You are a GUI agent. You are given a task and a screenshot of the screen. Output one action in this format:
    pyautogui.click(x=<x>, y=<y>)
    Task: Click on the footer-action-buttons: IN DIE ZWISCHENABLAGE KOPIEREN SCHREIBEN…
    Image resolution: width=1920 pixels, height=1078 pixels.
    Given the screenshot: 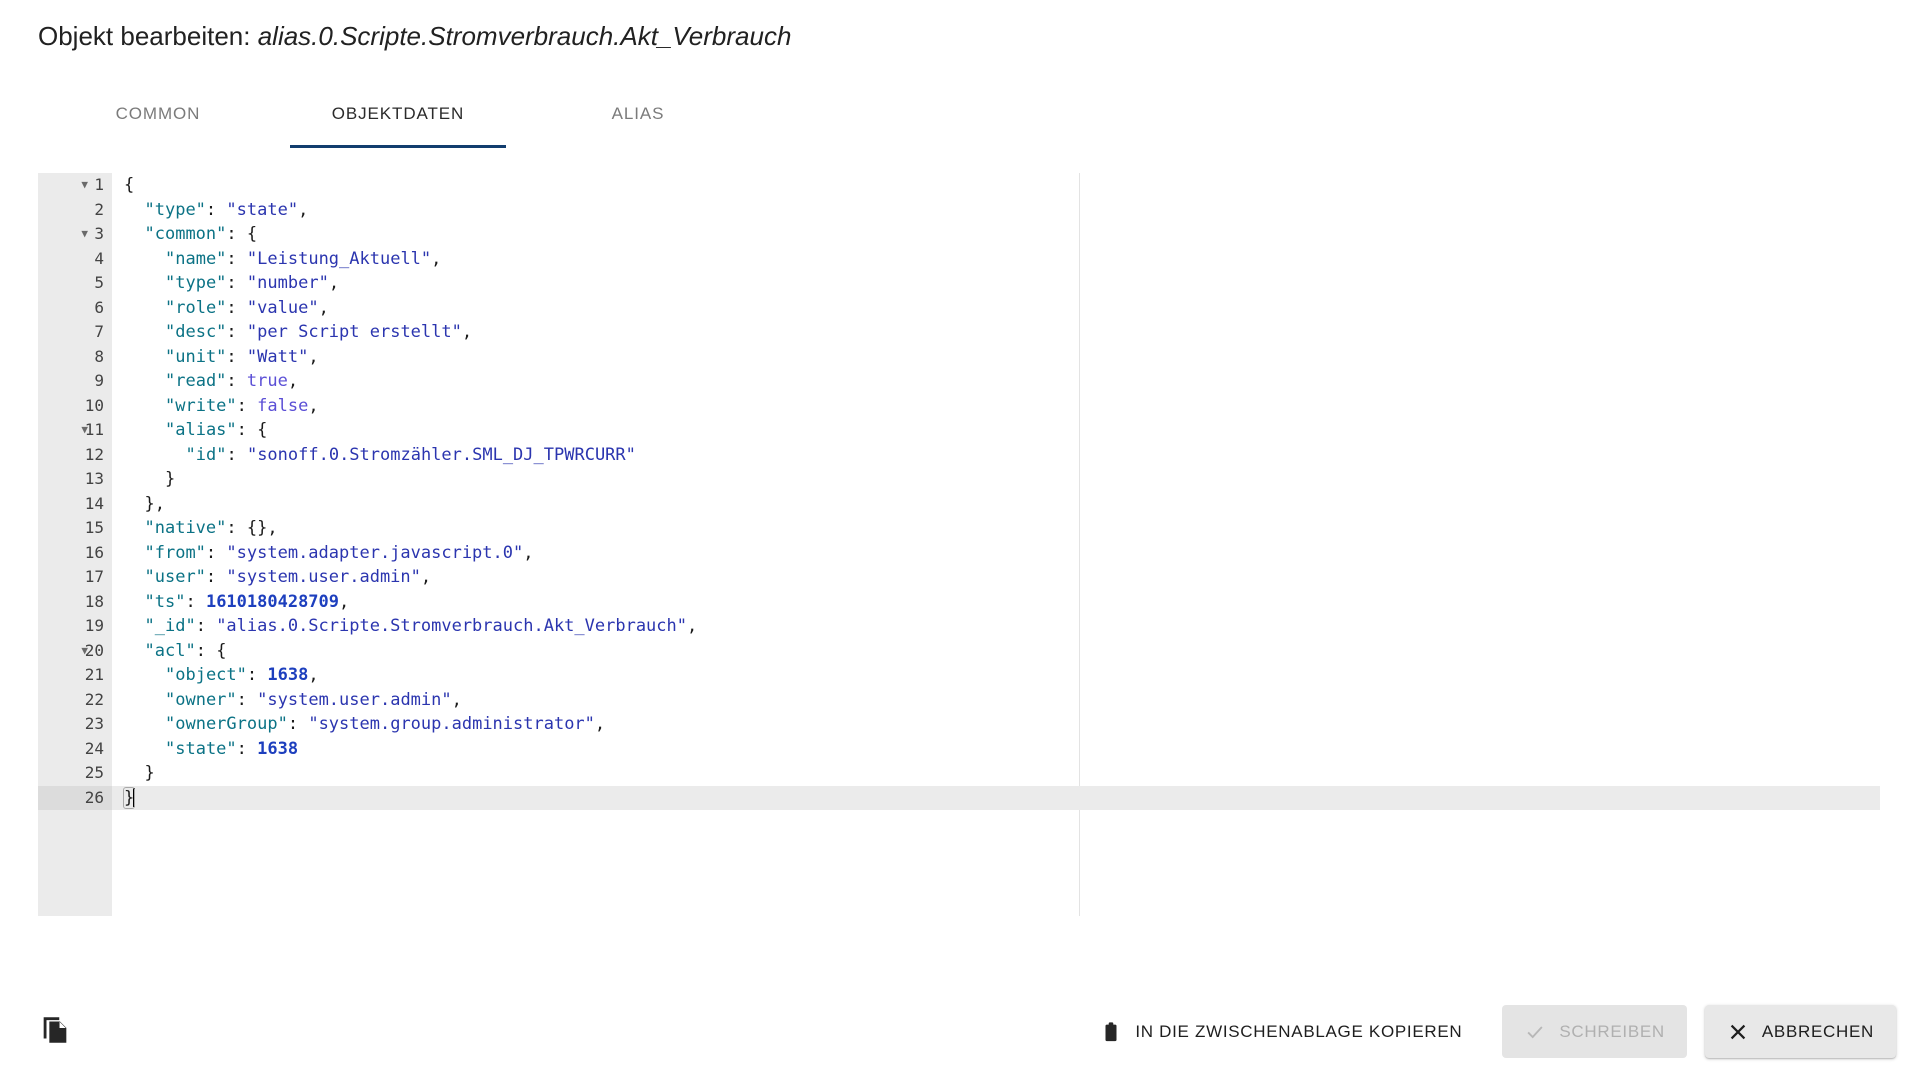 What is the action you would take?
    pyautogui.click(x=1487, y=1031)
    